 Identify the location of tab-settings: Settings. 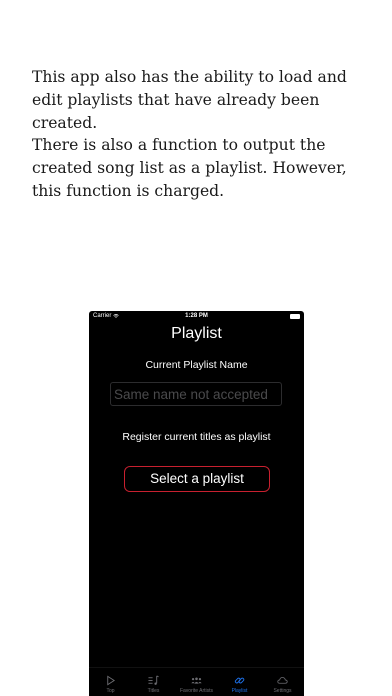
(282, 682).